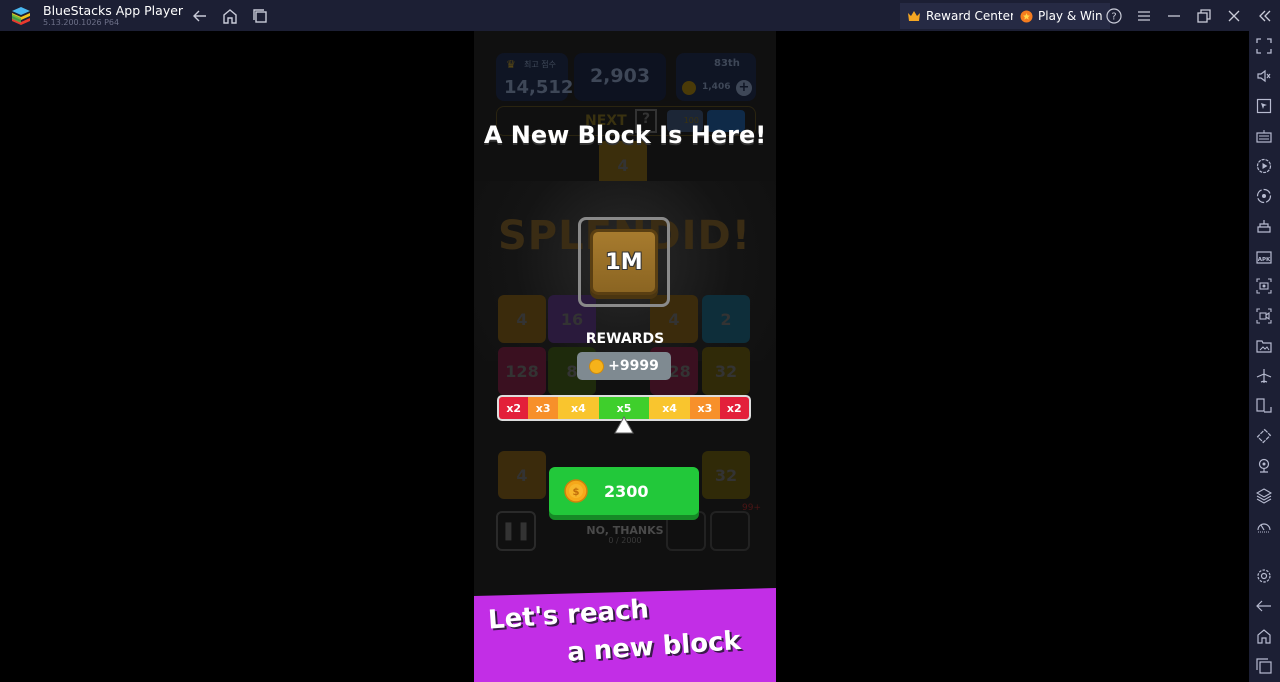 The width and height of the screenshot is (1280, 682). Describe the element at coordinates (1264, 76) in the screenshot. I see `volume-mute-icon` at that location.